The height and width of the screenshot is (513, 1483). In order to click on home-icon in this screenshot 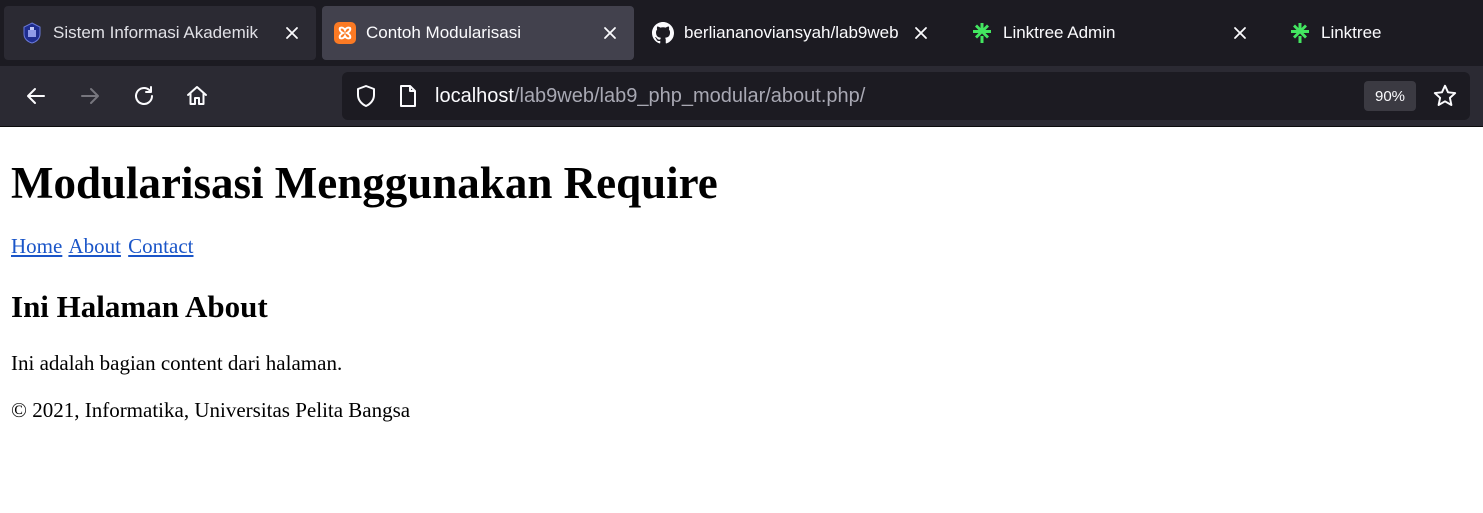, I will do `click(197, 95)`.